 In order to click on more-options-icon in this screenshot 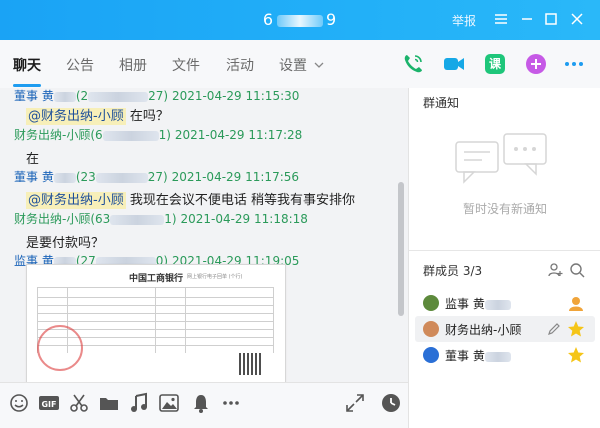, I will do `click(574, 64)`.